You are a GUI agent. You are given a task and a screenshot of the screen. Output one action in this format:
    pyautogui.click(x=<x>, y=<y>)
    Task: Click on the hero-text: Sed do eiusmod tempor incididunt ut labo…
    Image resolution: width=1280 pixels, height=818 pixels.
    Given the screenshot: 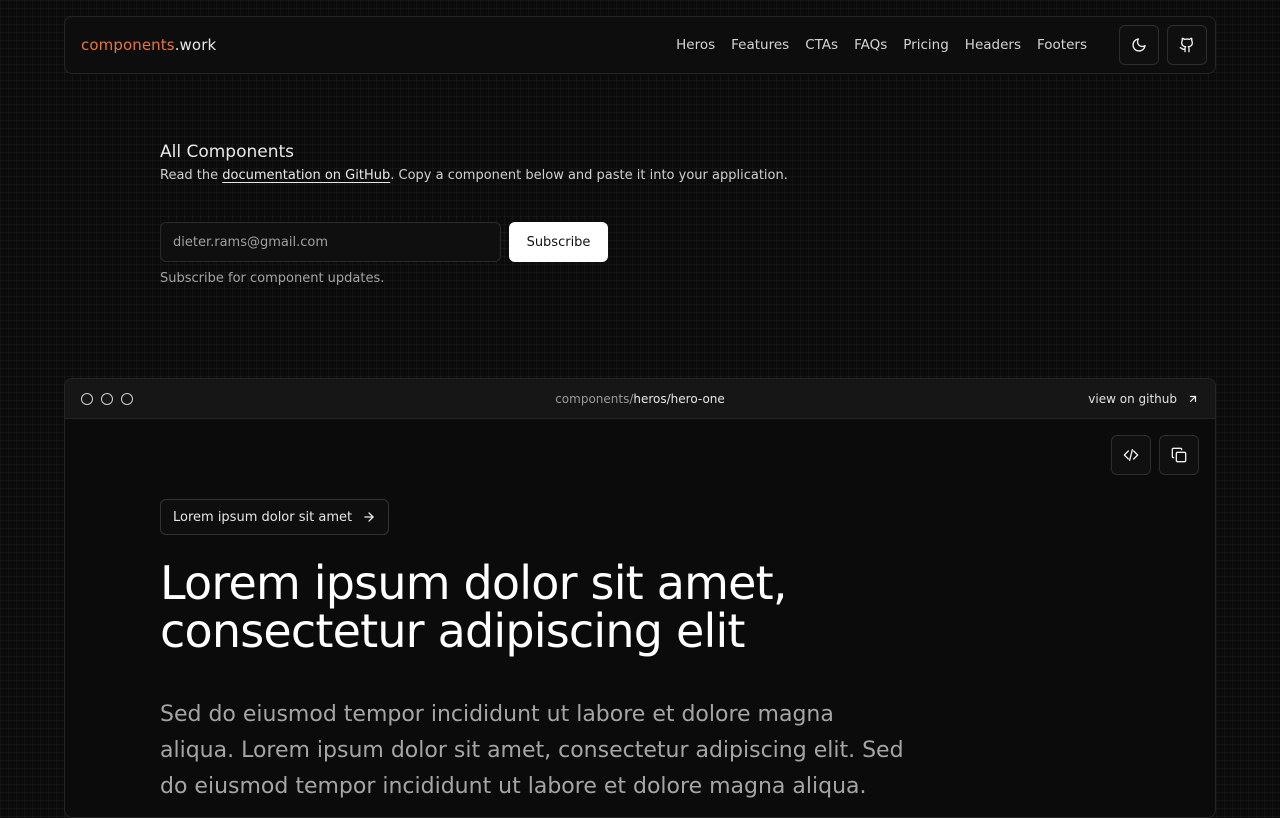 What is the action you would take?
    pyautogui.click(x=532, y=750)
    